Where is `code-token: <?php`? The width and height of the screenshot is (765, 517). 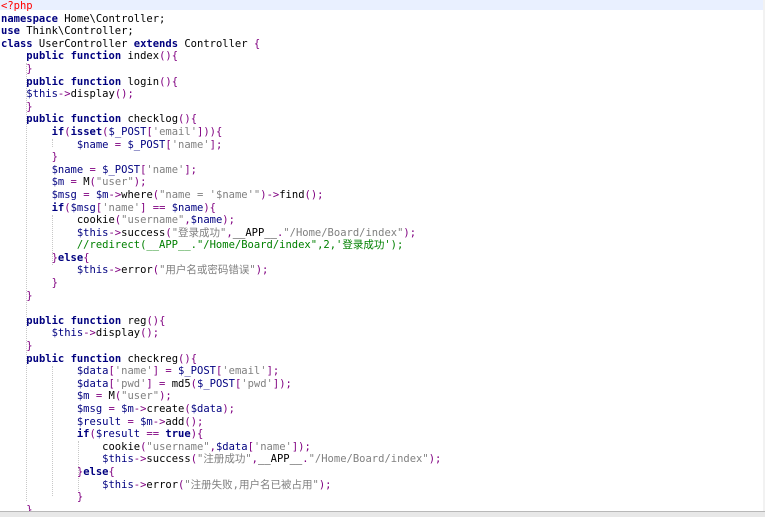
code-token: <?php is located at coordinates (17, 6).